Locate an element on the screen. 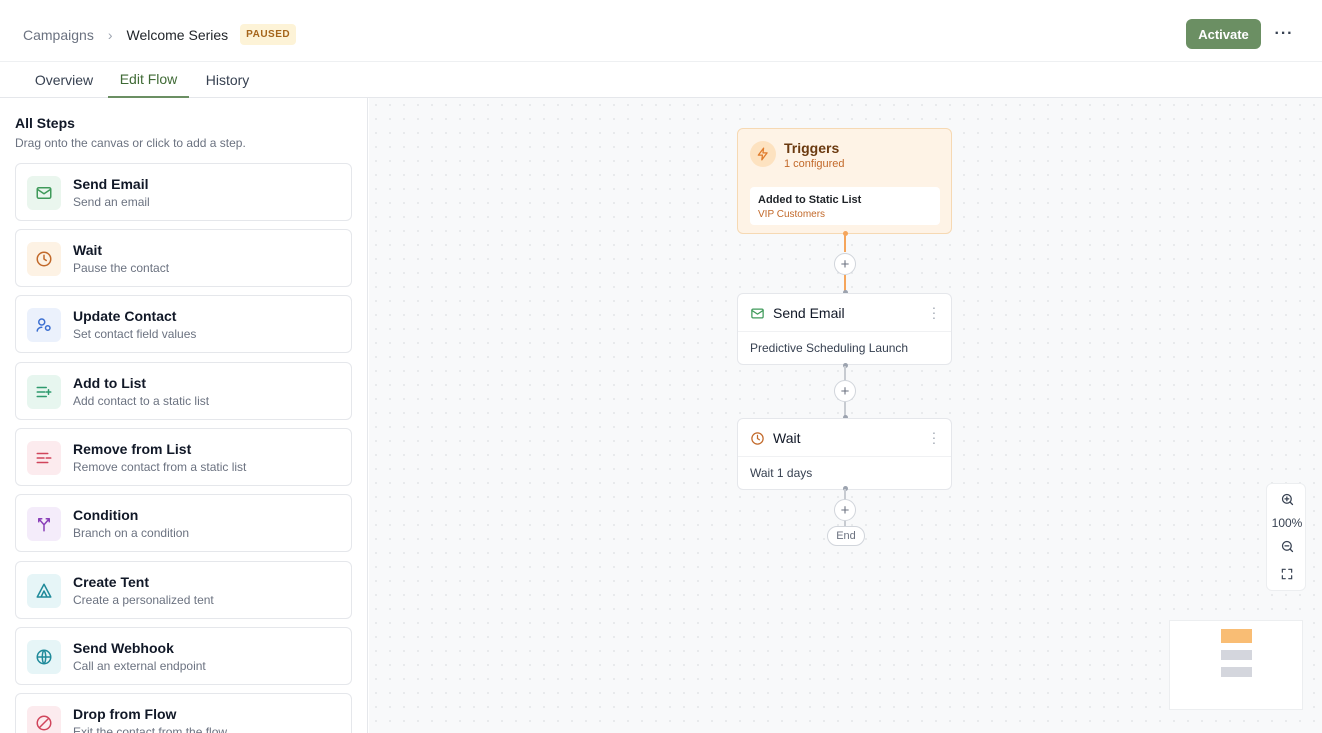 Image resolution: width=1322 pixels, height=733 pixels. branch-icon is located at coordinates (44, 524).